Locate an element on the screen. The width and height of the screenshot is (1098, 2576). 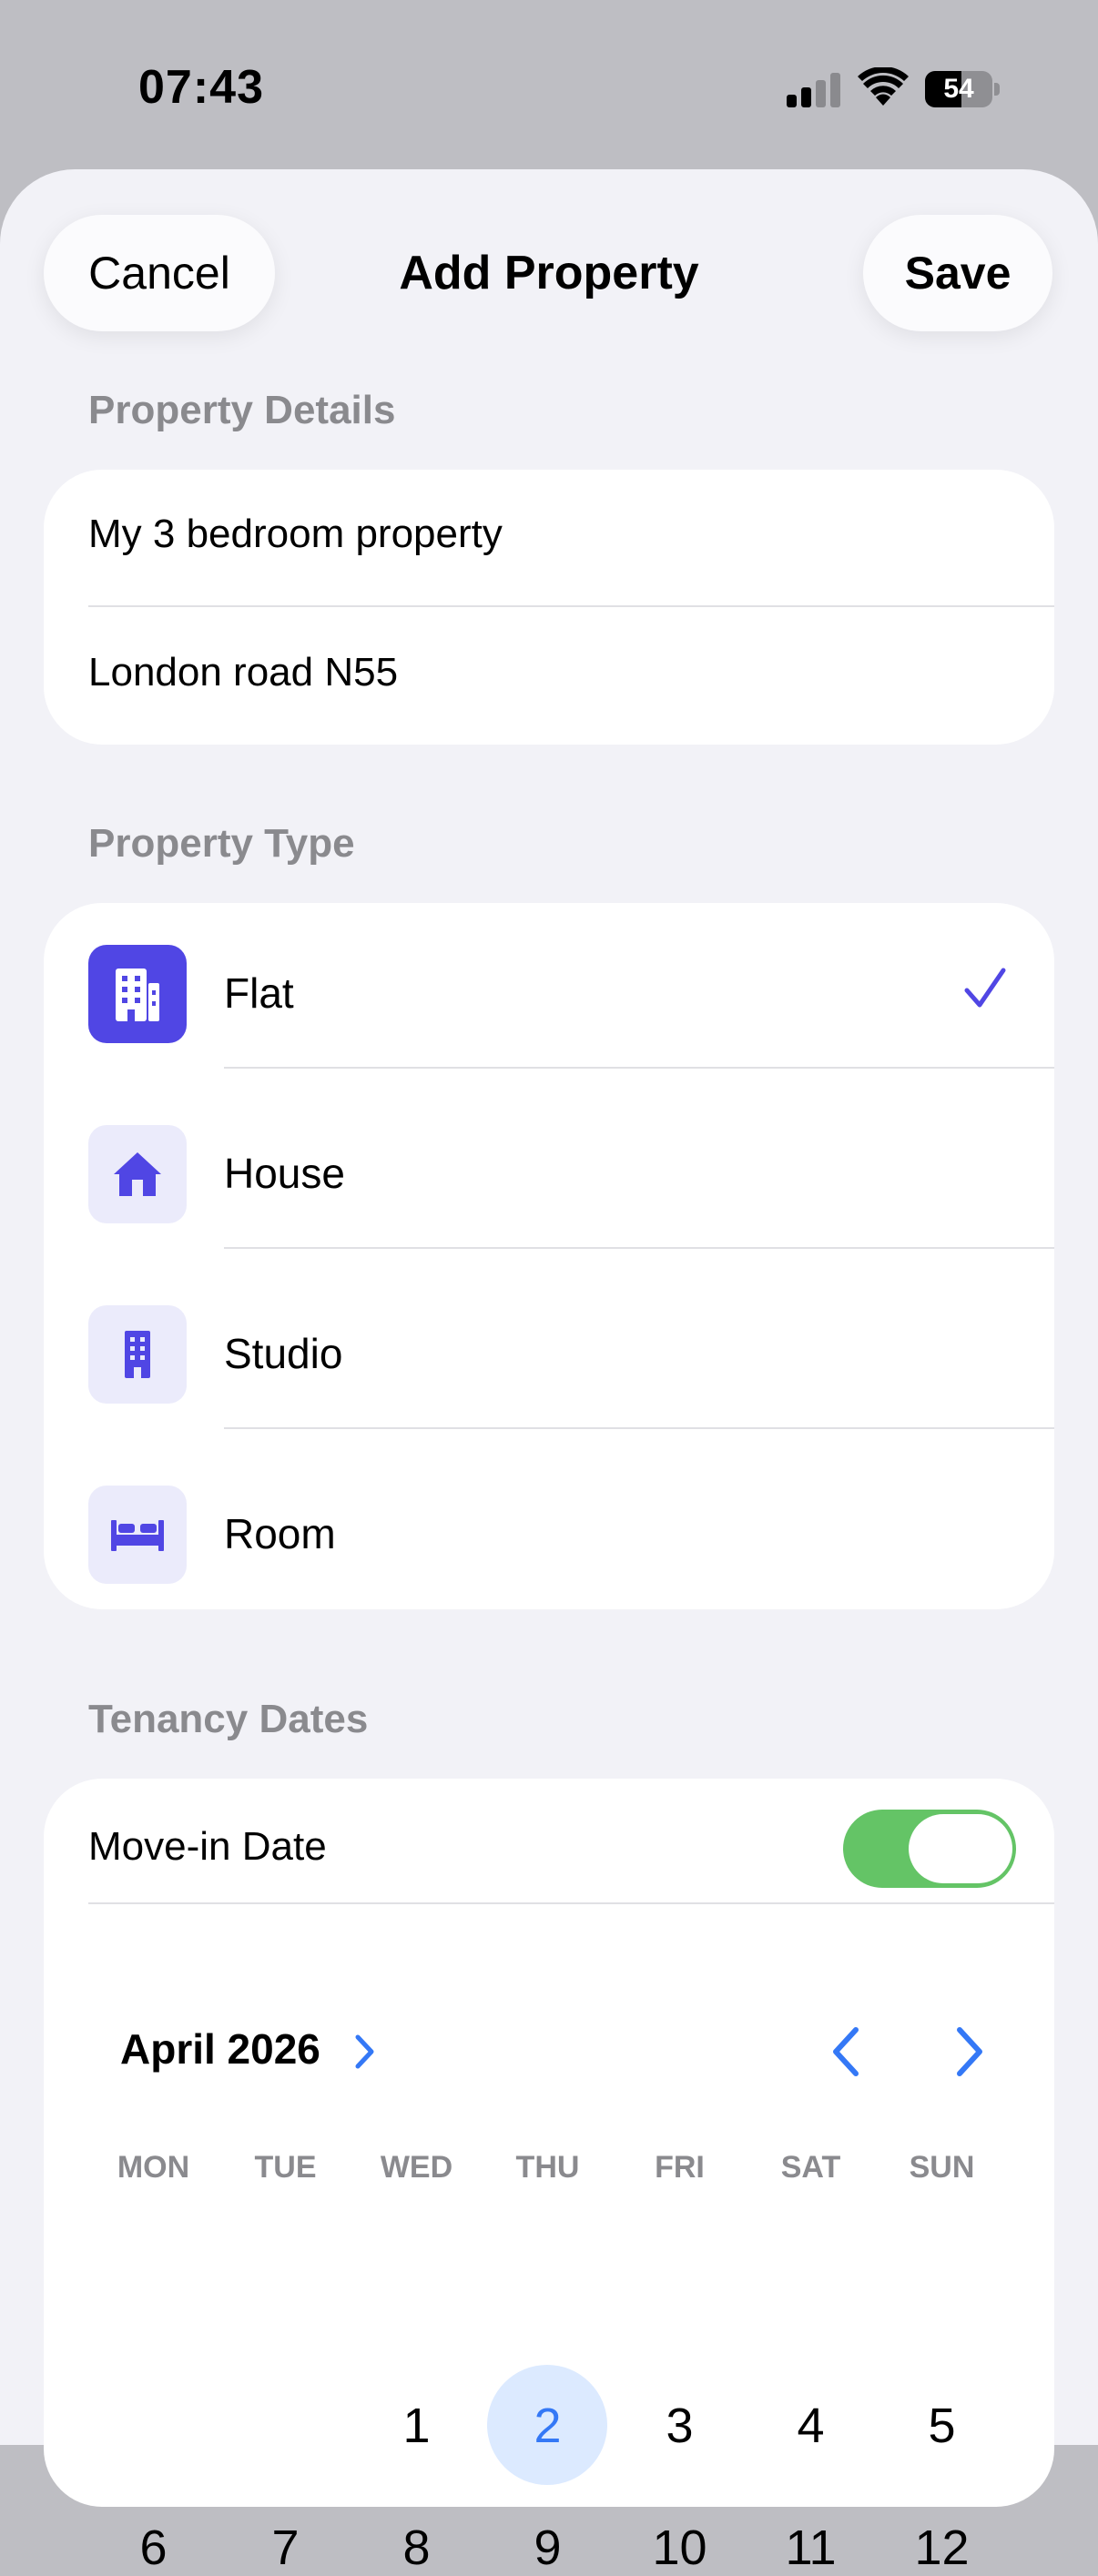
calendar-weekday-row: MON TUE WED THU FRI SAT SUN is located at coordinates (549, 2173).